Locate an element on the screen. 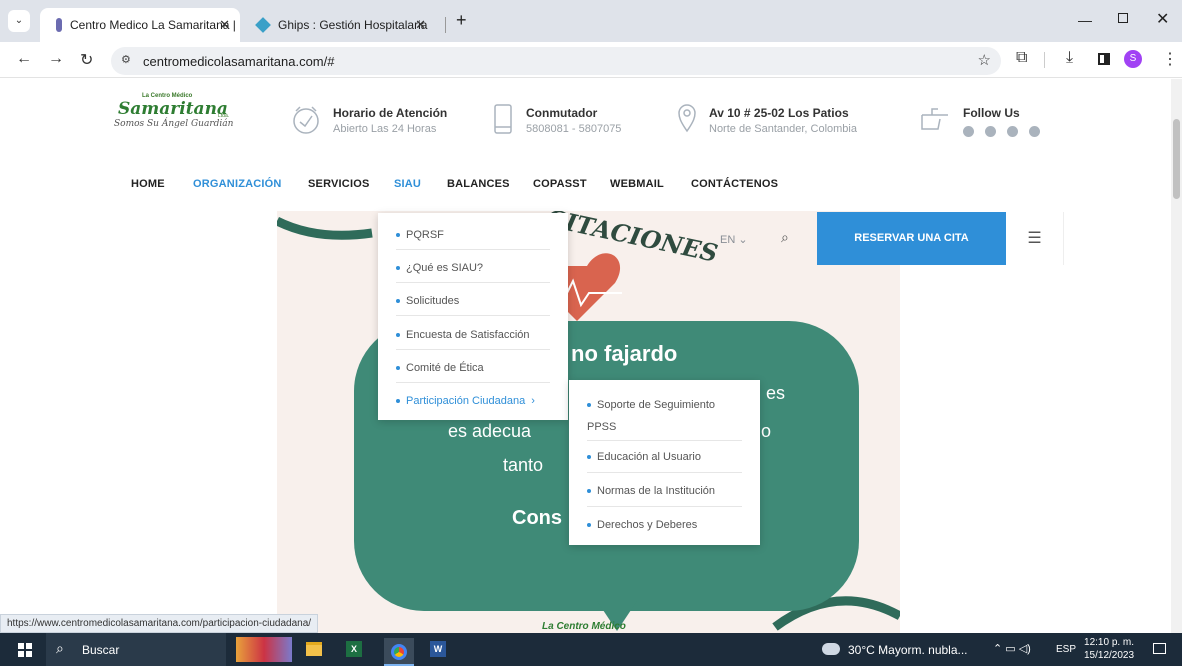 This screenshot has width=1182, height=666. tab-divider is located at coordinates (445, 25).